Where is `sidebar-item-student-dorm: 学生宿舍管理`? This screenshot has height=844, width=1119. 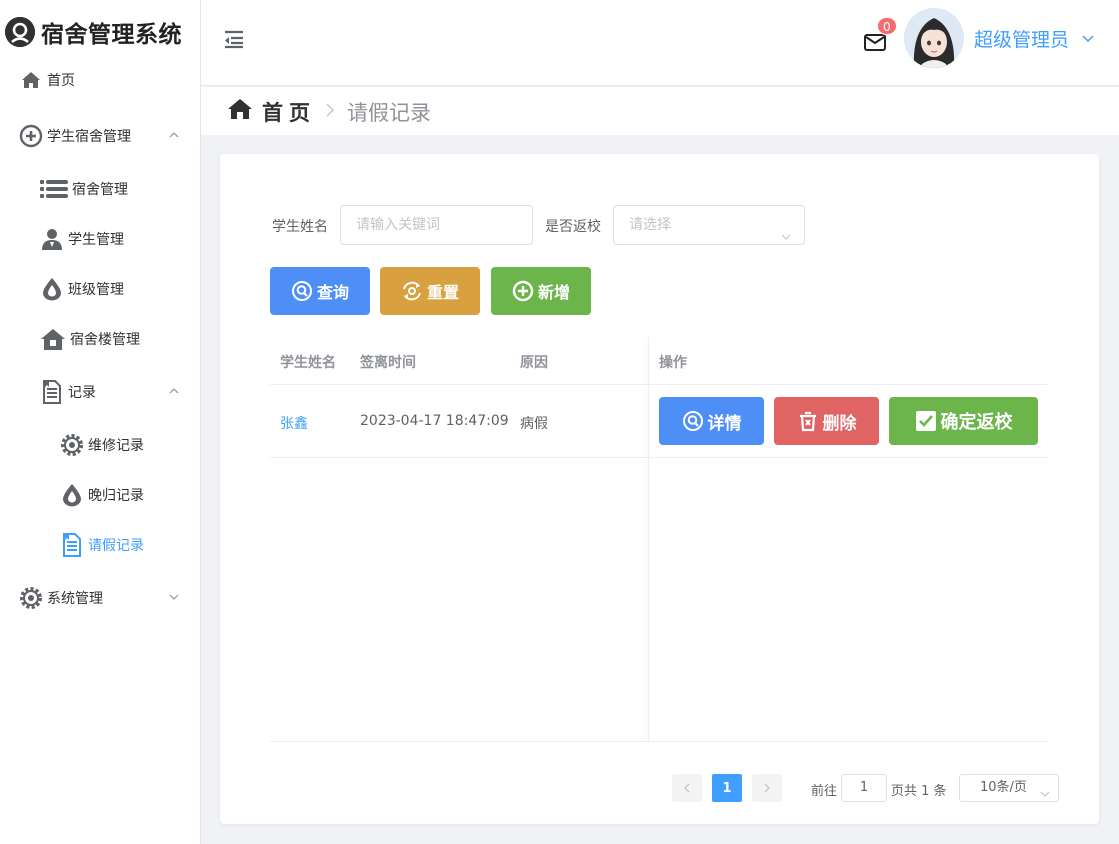
sidebar-item-student-dorm: 学生宿舍管理 is located at coordinates (100, 136).